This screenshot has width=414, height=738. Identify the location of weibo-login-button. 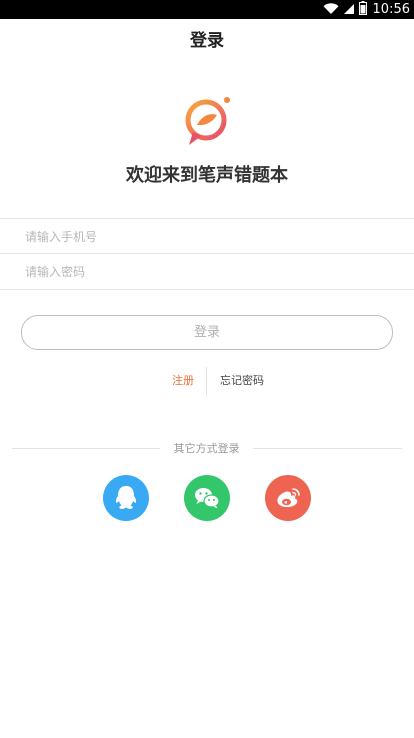
(288, 498).